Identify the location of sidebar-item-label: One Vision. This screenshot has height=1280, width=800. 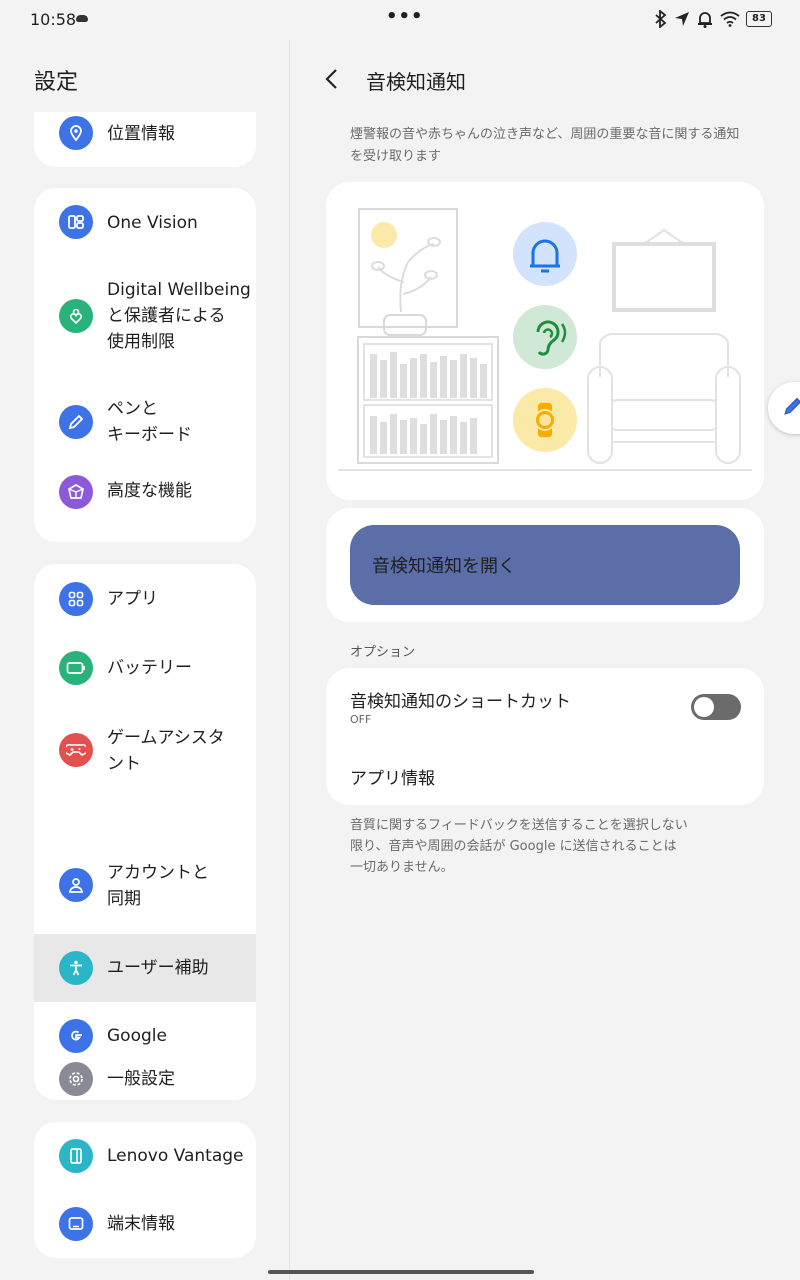
(152, 223).